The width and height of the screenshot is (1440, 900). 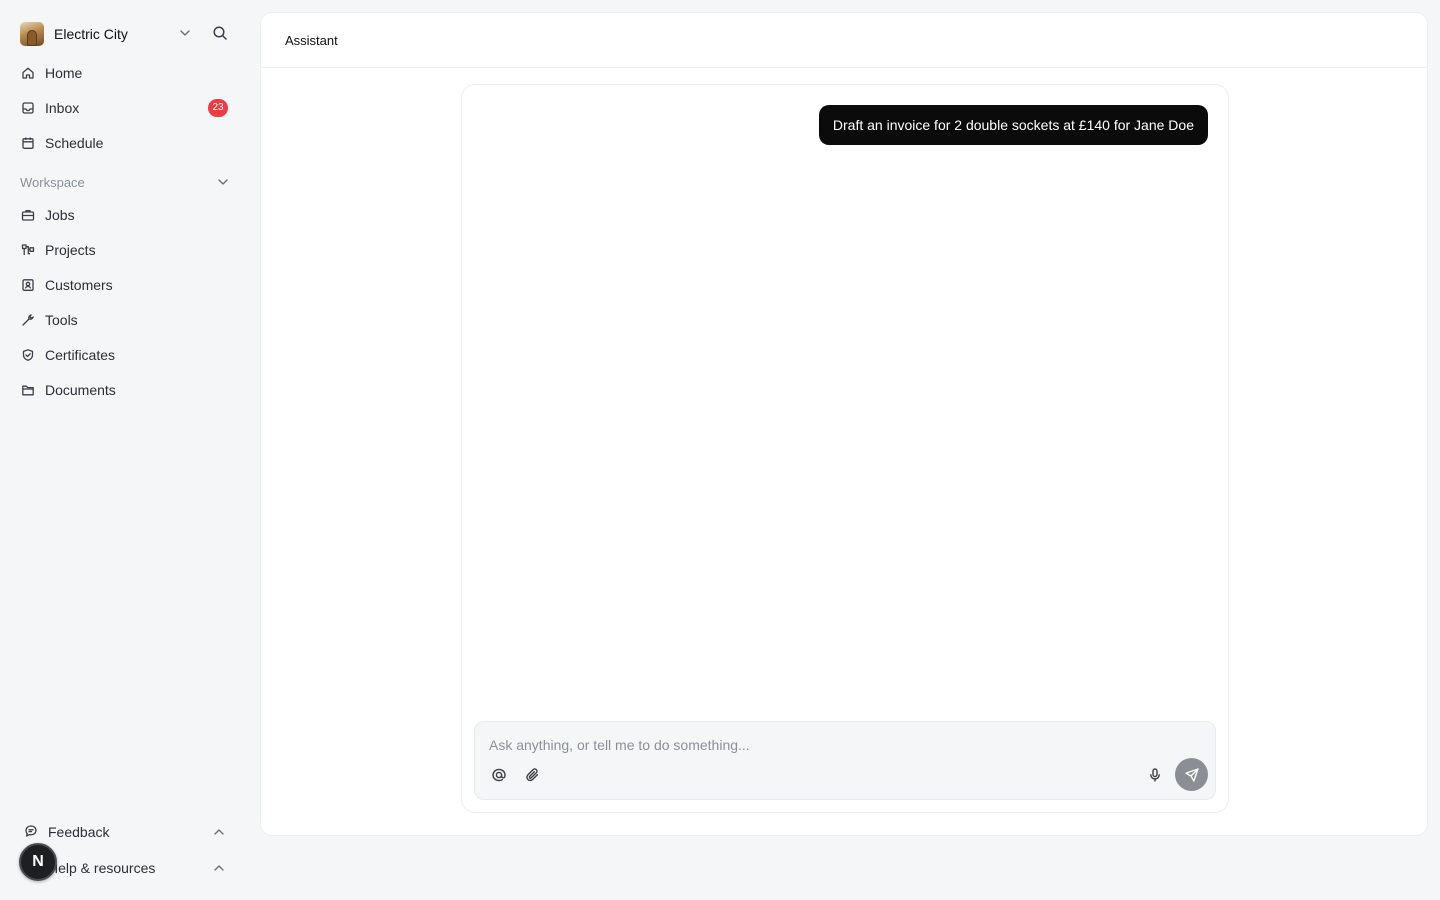 I want to click on shield-check-icon, so click(x=28, y=355).